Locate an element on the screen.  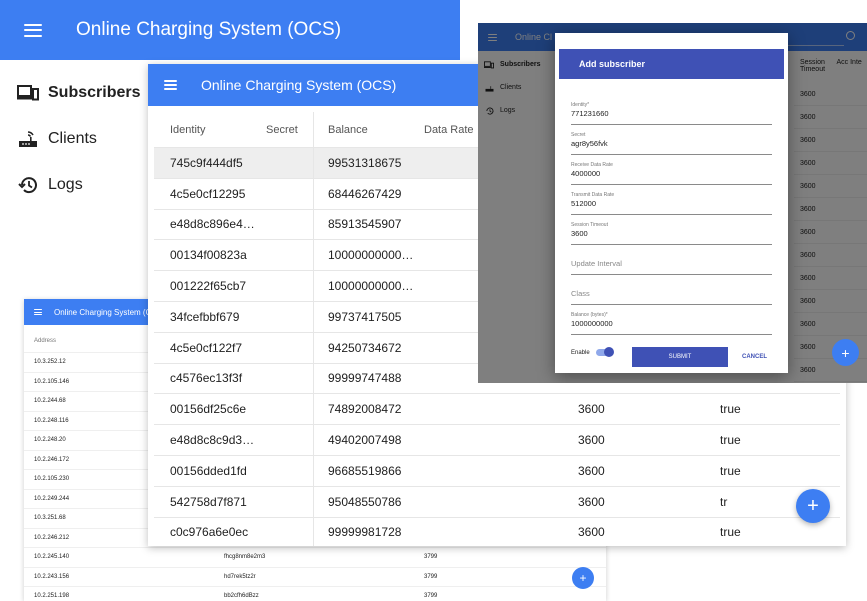
dialog-actions: SUBMIT CANCEL is located at coordinates (699, 357).